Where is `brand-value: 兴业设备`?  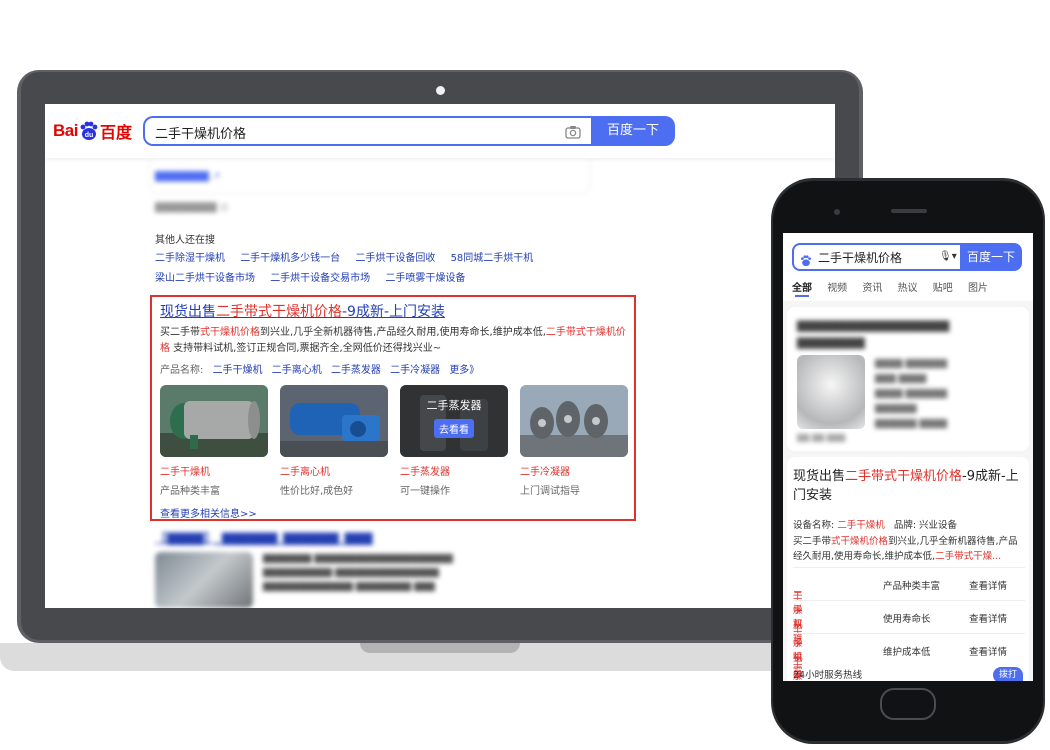 brand-value: 兴业设备 is located at coordinates (938, 525).